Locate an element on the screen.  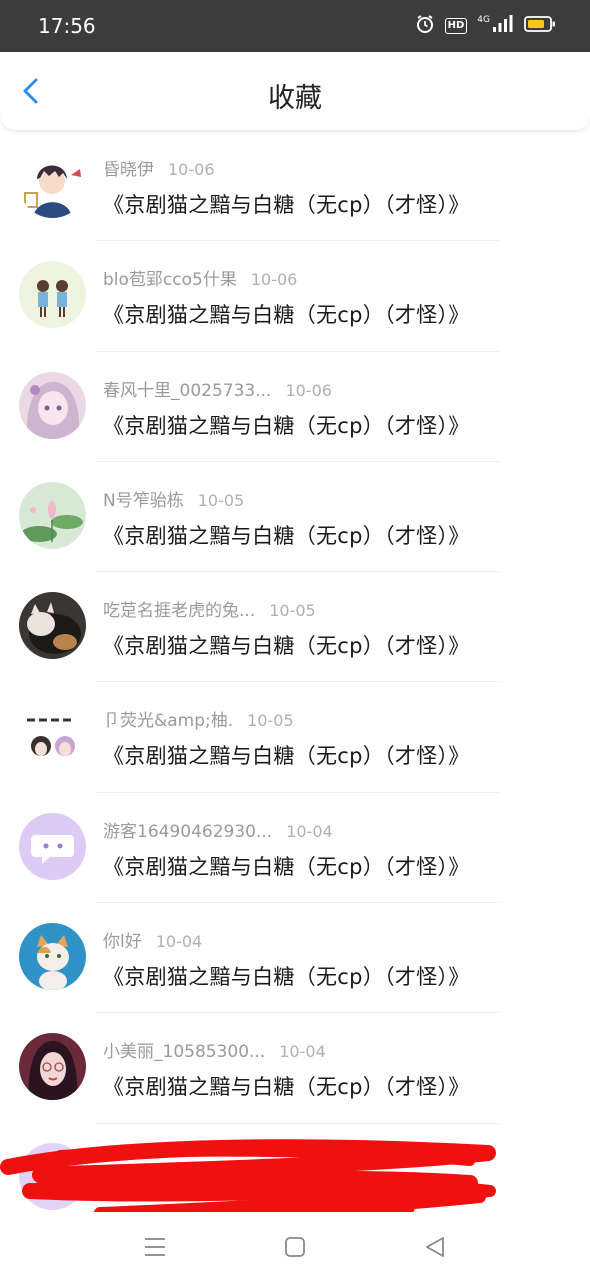
signal-icon is located at coordinates (503, 26).